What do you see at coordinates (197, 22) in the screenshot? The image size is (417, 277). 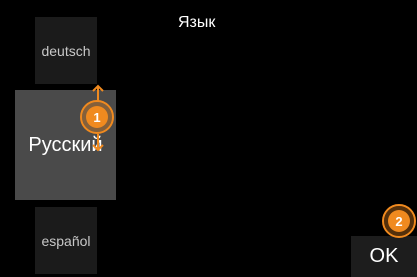 I see `page-title: Язык` at bounding box center [197, 22].